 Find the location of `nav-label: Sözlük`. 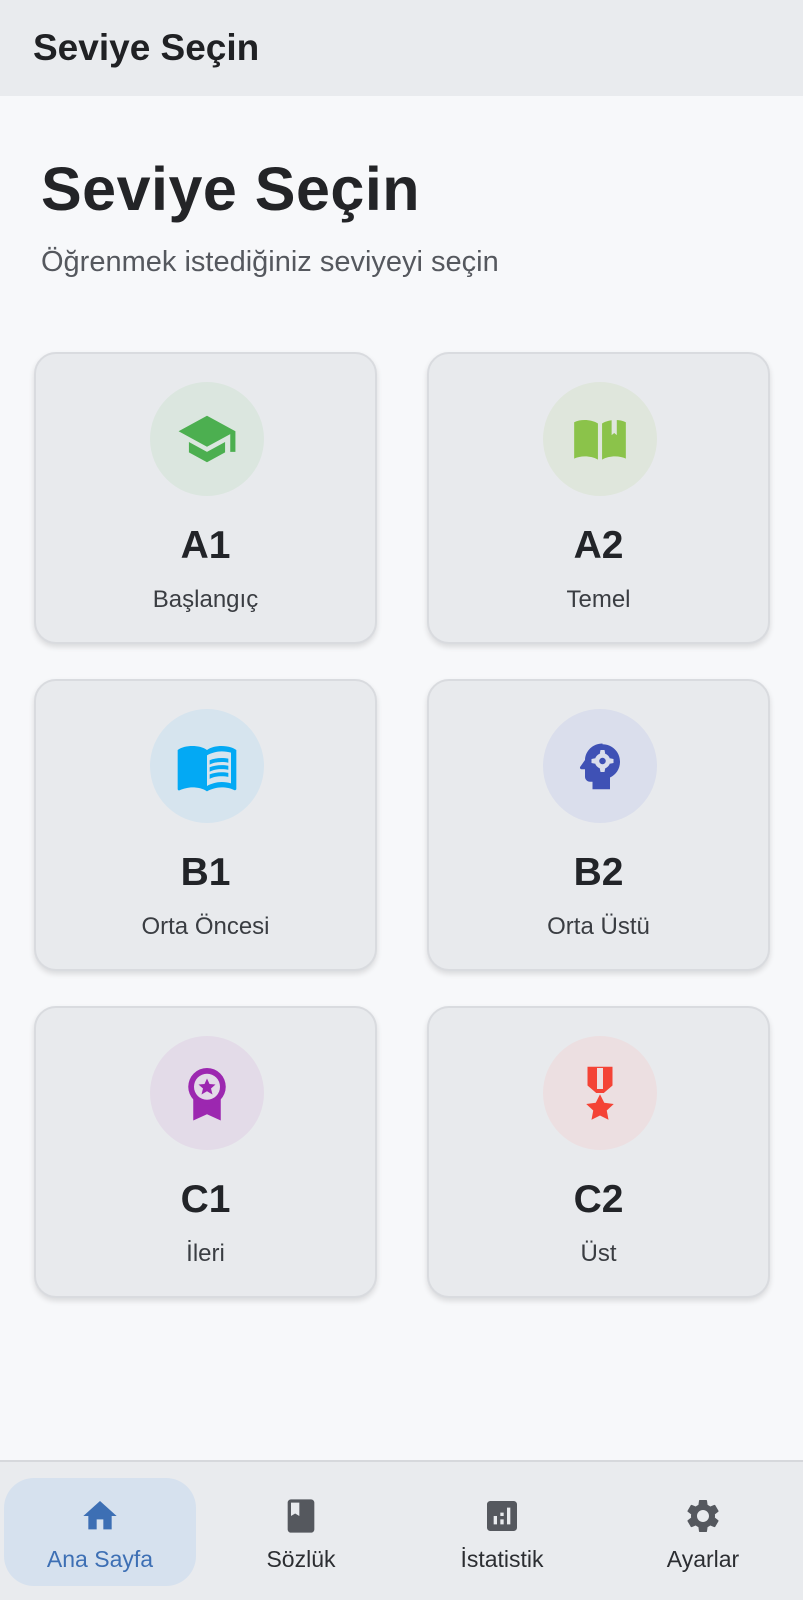

nav-label: Sözlük is located at coordinates (301, 1559).